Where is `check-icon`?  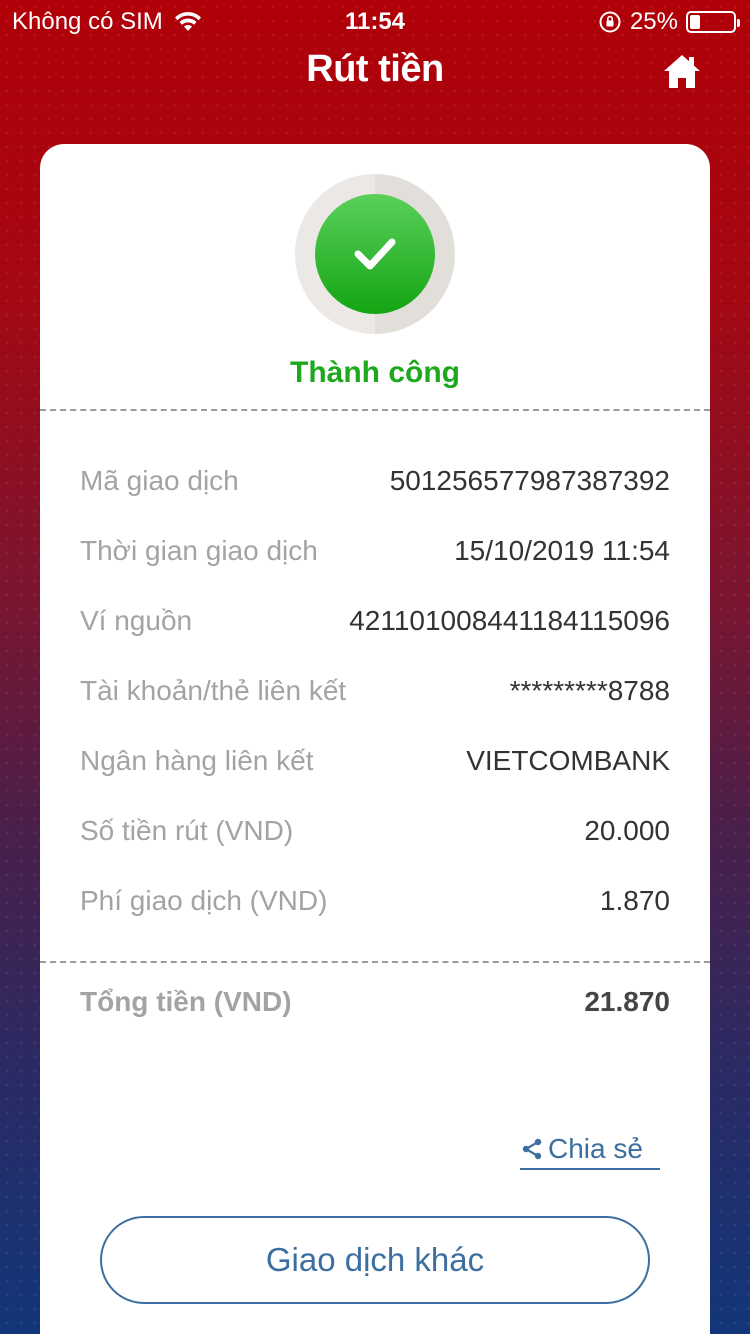 check-icon is located at coordinates (375, 254).